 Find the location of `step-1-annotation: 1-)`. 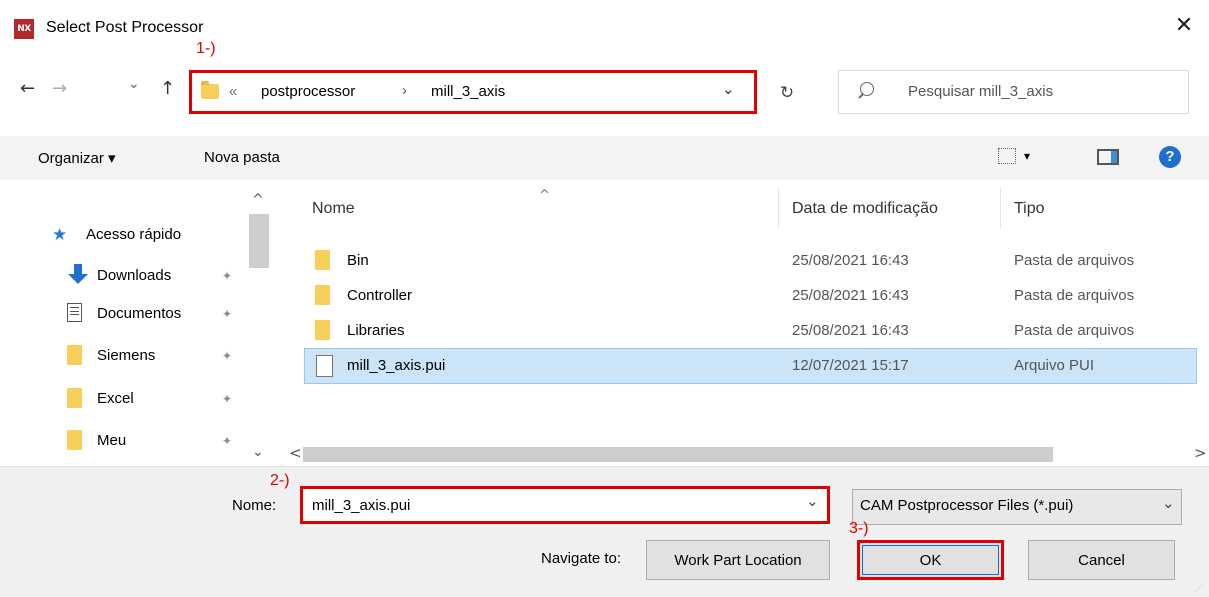

step-1-annotation: 1-) is located at coordinates (206, 48).